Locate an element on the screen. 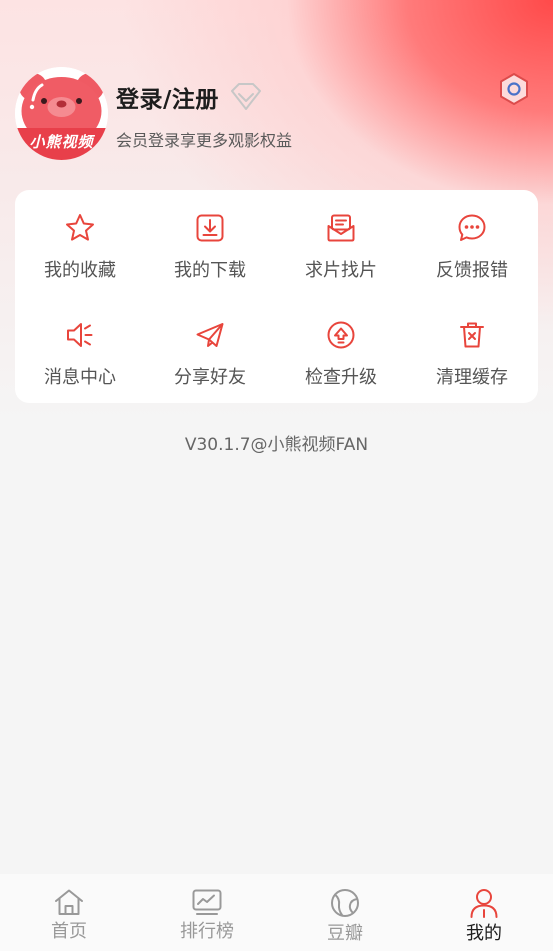 Image resolution: width=553 pixels, height=951 pixels. menu-item-downloads: 我的下载 is located at coordinates (210, 257).